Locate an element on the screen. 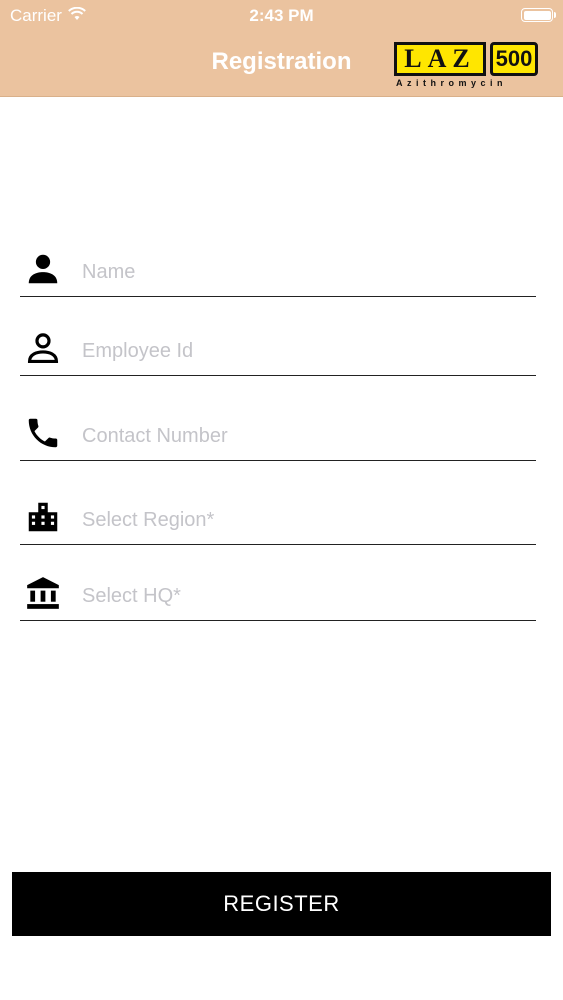  name-input is located at coordinates (309, 272).